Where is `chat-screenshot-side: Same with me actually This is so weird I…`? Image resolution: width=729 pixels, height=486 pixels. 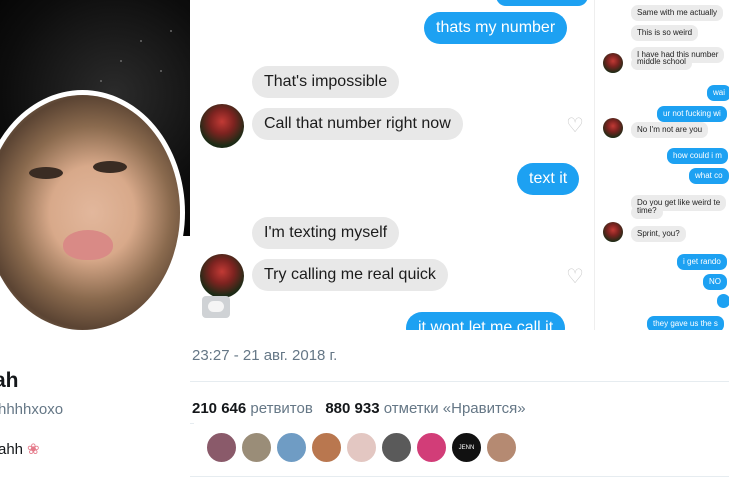 chat-screenshot-side: Same with me actually This is so weird I… is located at coordinates (661, 165).